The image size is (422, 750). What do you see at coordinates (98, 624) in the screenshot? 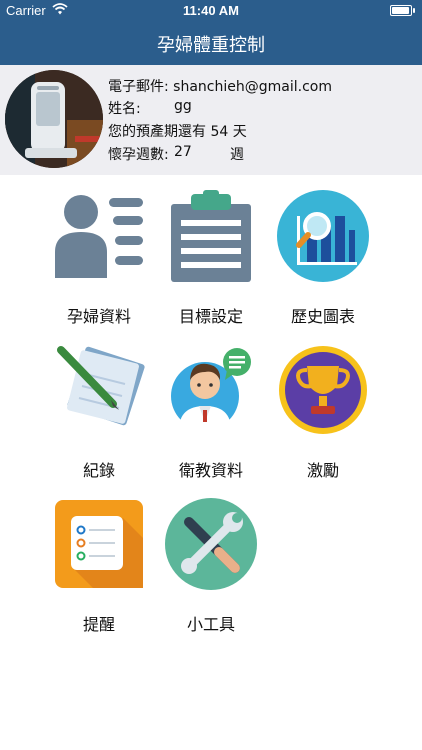
I see `menu-label-reminder: 提醒` at bounding box center [98, 624].